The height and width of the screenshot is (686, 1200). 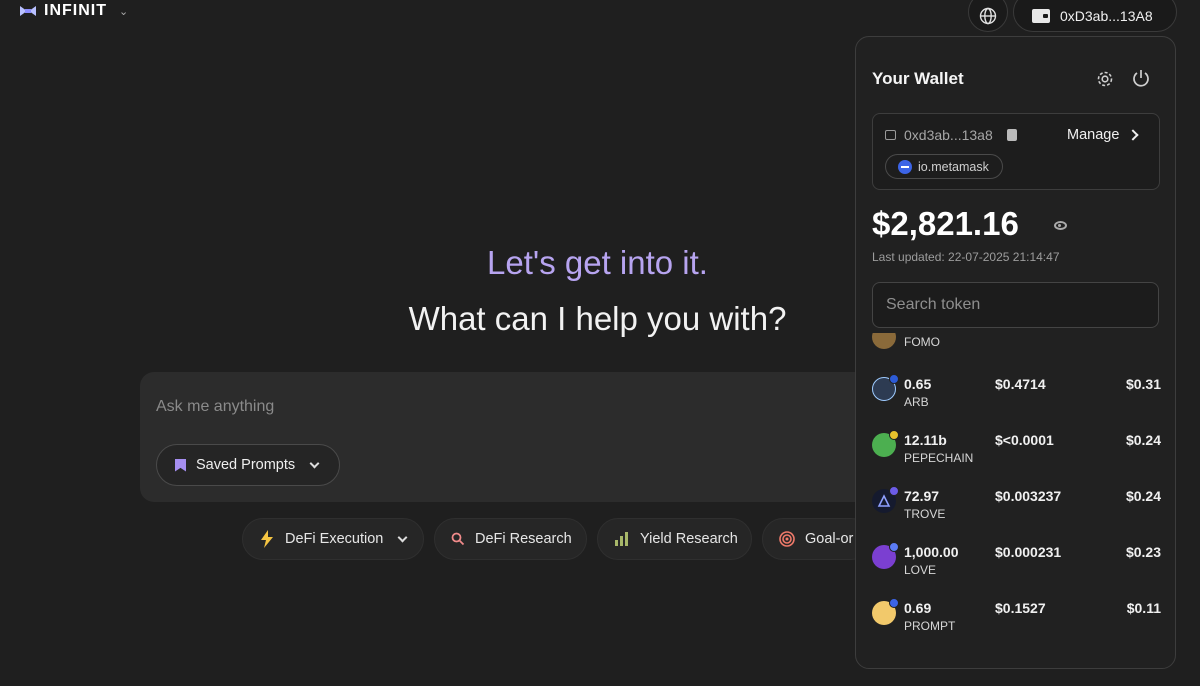 What do you see at coordinates (1015, 355) in the screenshot?
I see `token-row: FOMO` at bounding box center [1015, 355].